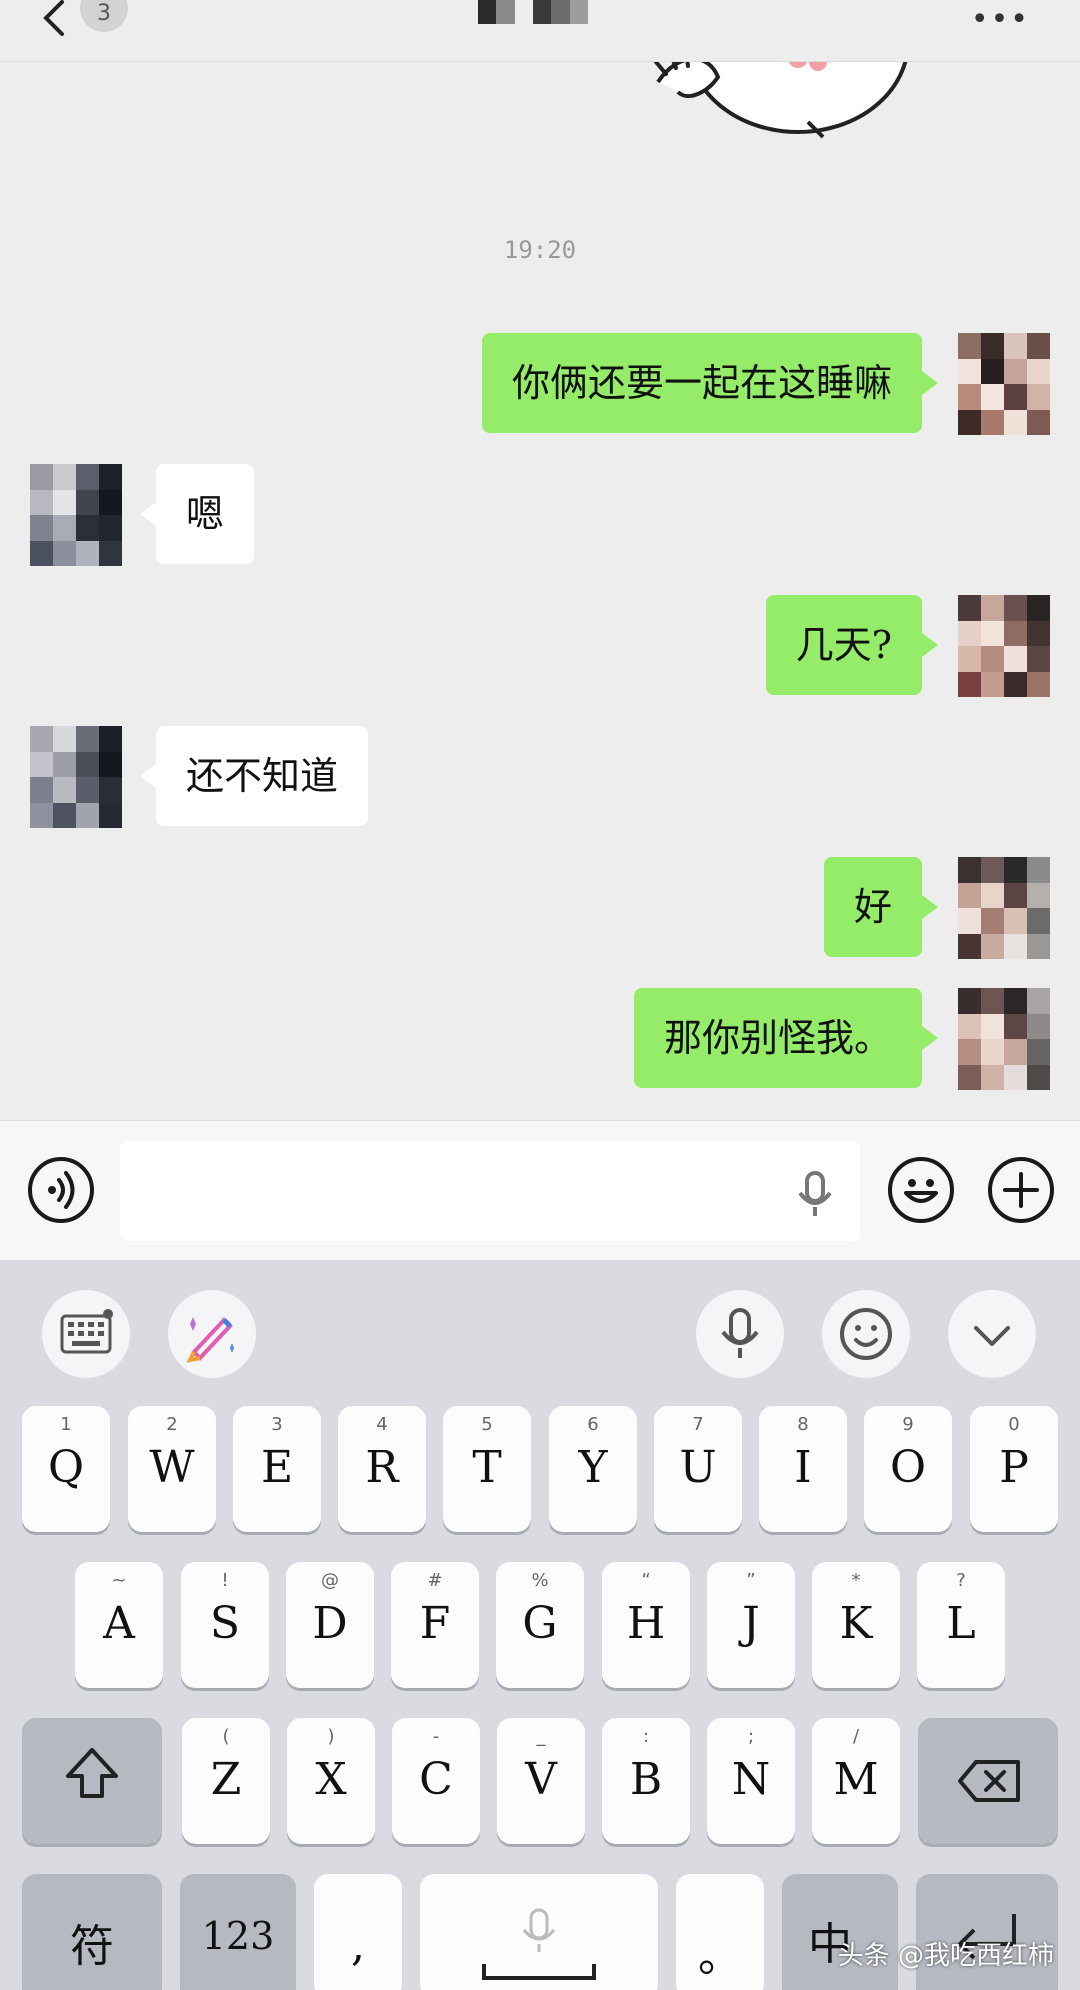 This screenshot has width=1080, height=1990. What do you see at coordinates (197, 514) in the screenshot?
I see `message-bubble-received: 嗯` at bounding box center [197, 514].